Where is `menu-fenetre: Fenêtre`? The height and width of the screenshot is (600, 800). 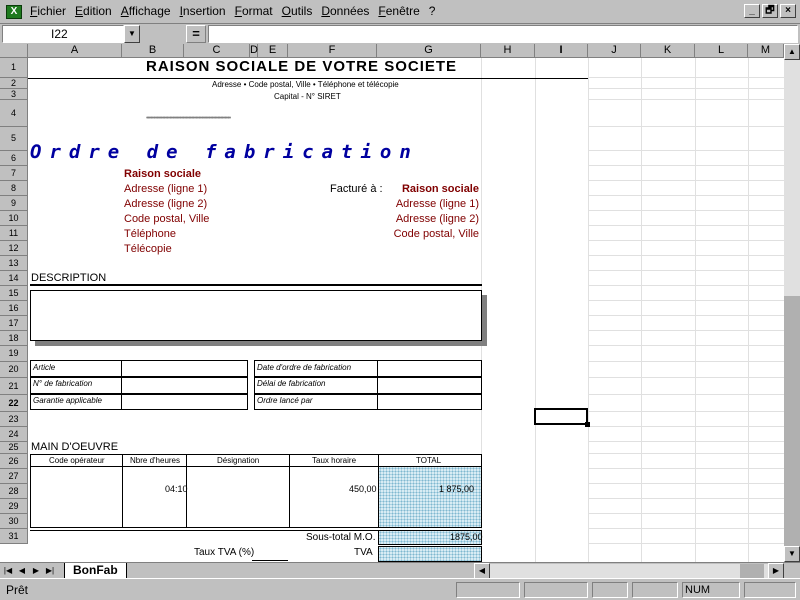
menu-fenetre: Fenêtre is located at coordinates (398, 11).